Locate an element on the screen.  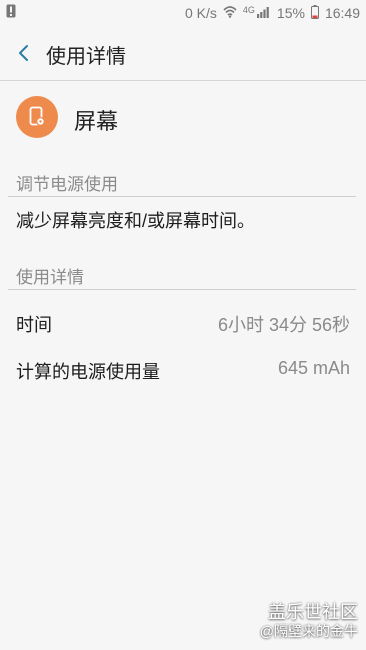
chevron-left-icon is located at coordinates (23, 53).